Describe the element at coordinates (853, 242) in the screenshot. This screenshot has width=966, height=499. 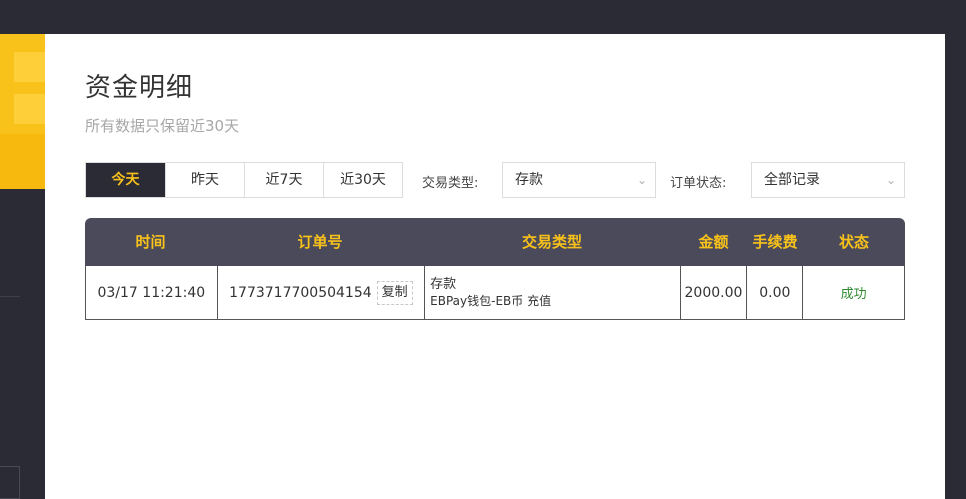
I see `column-header-status: 状态` at that location.